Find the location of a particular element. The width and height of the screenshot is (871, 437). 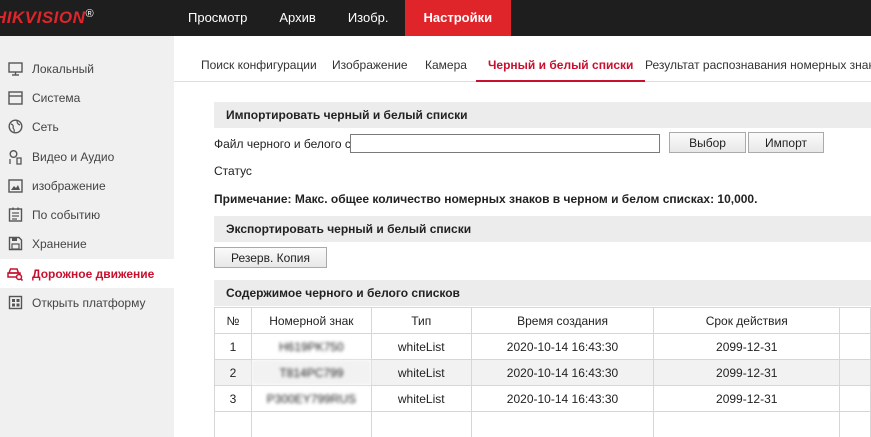

list-section-title: Содержимое черного и белого списков is located at coordinates (542, 293).